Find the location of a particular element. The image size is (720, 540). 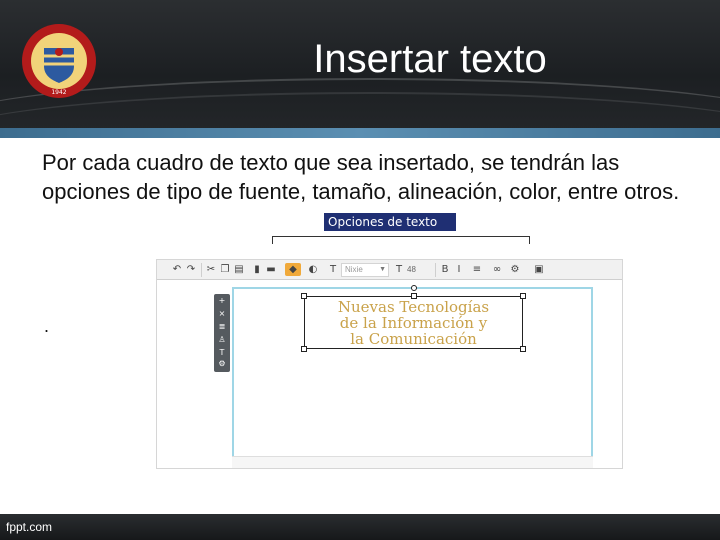

gear-icon: ⚙ is located at coordinates (222, 364).